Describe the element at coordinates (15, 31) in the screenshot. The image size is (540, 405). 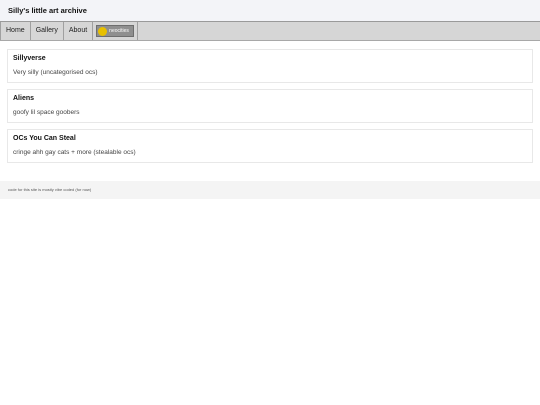
I see `nav-home: Home` at that location.